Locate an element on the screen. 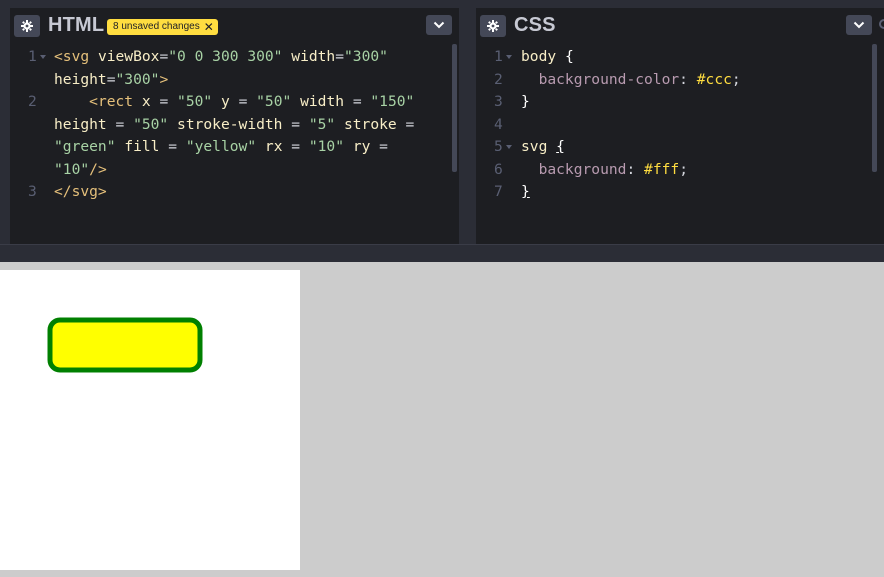  code-token: "green" is located at coordinates (85, 146).